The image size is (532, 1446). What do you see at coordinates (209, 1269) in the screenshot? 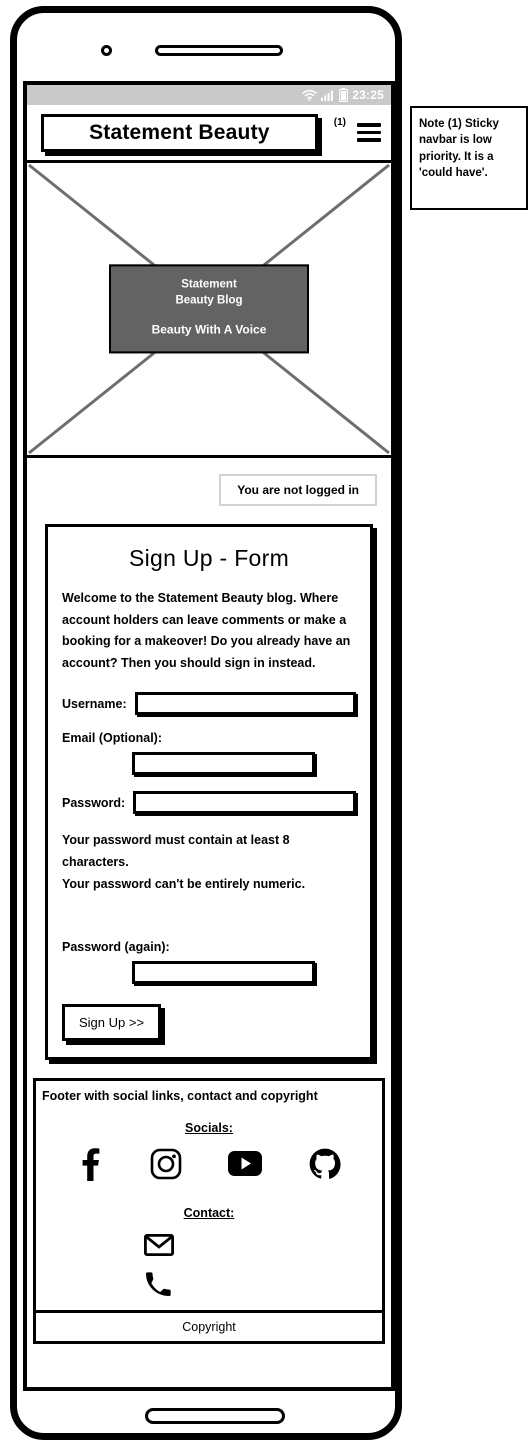
I see `contact-list` at bounding box center [209, 1269].